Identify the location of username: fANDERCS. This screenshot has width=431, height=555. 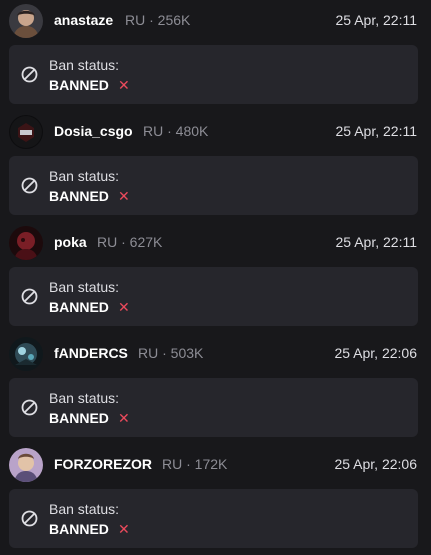
(91, 353).